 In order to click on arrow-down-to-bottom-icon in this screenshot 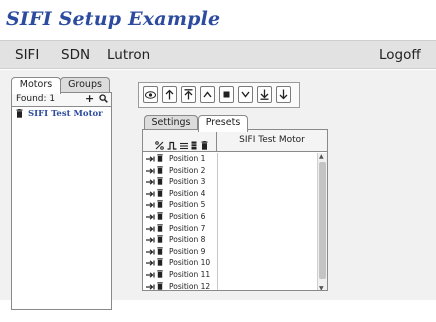, I will do `click(264, 94)`.